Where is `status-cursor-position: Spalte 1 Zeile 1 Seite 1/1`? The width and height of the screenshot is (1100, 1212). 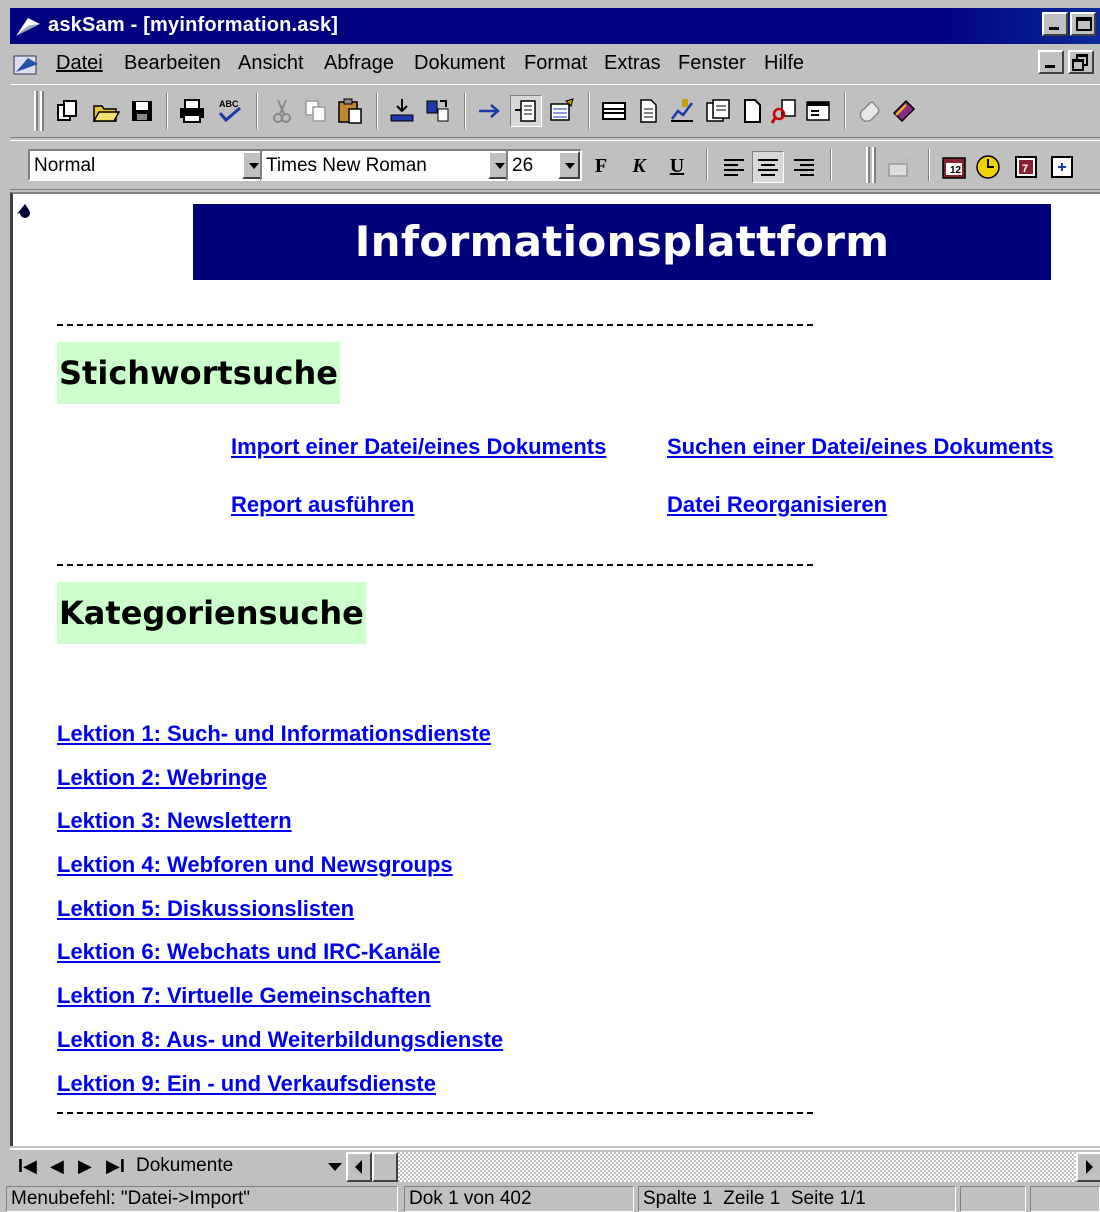 status-cursor-position: Spalte 1 Zeile 1 Seite 1/1 is located at coordinates (797, 1199).